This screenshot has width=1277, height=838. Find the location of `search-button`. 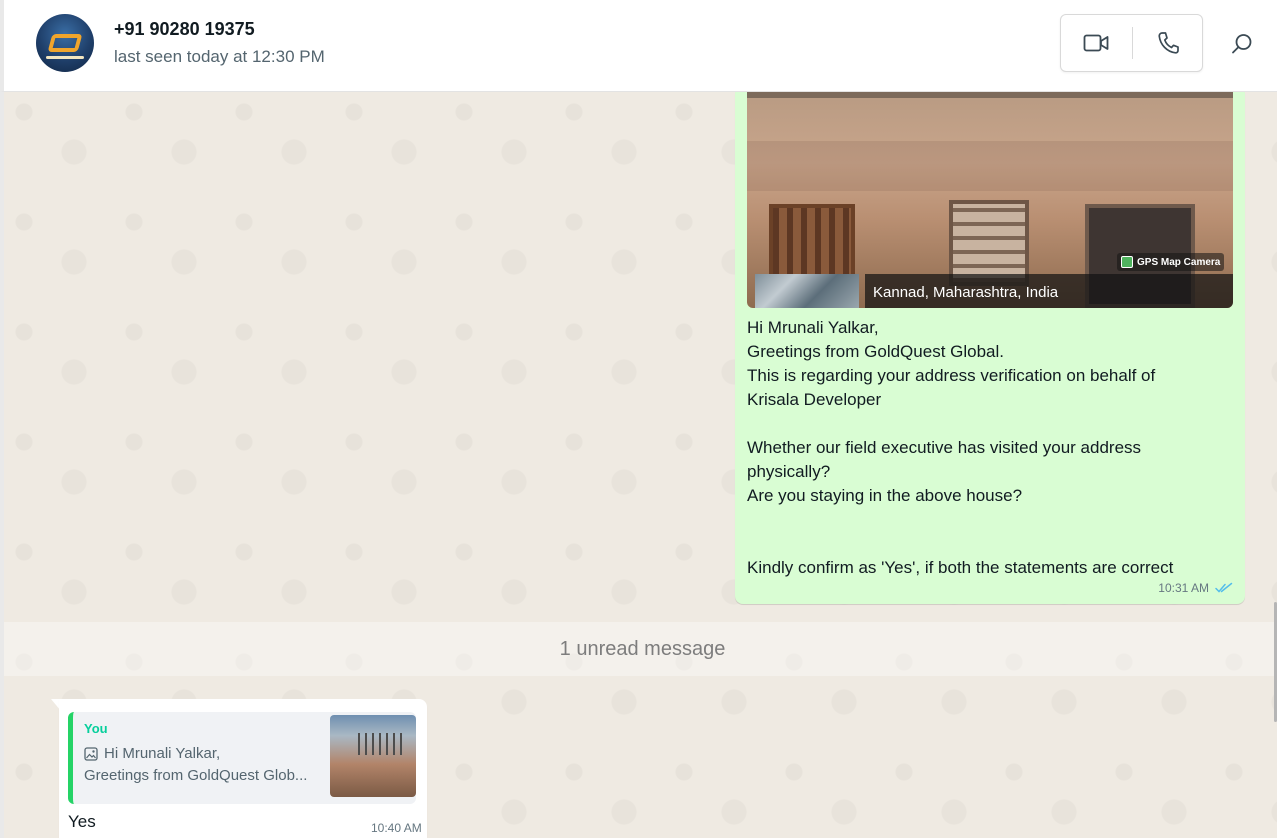

search-button is located at coordinates (1242, 44).